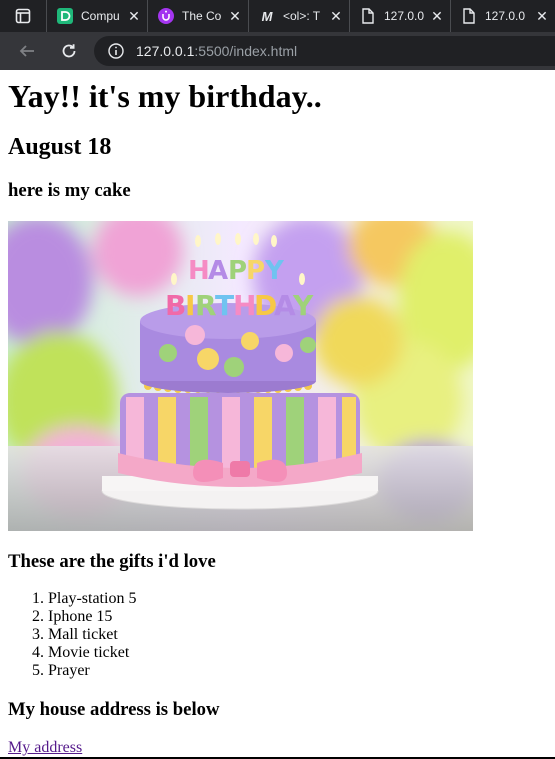  What do you see at coordinates (175, 305) in the screenshot?
I see `svg-text: B` at bounding box center [175, 305].